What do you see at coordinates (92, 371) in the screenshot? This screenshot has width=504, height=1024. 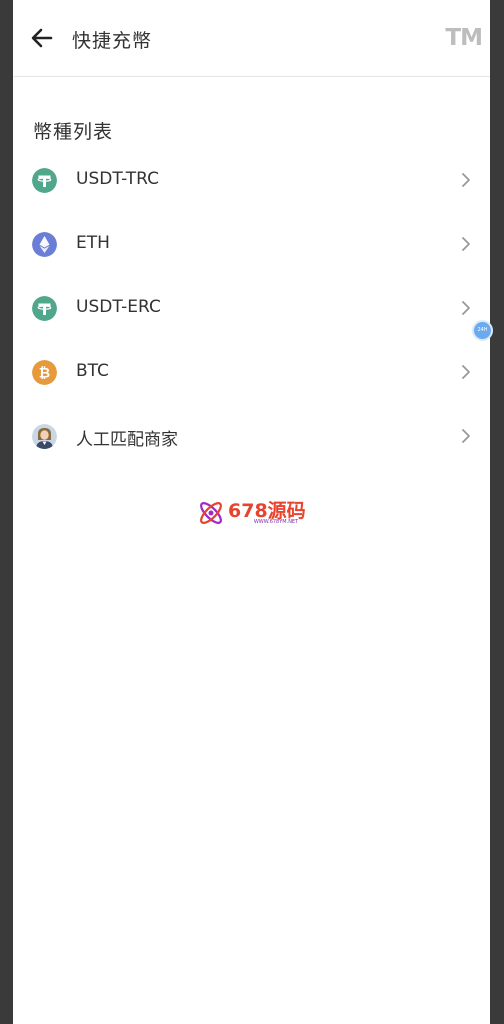 I see `currency-label: BTC` at bounding box center [92, 371].